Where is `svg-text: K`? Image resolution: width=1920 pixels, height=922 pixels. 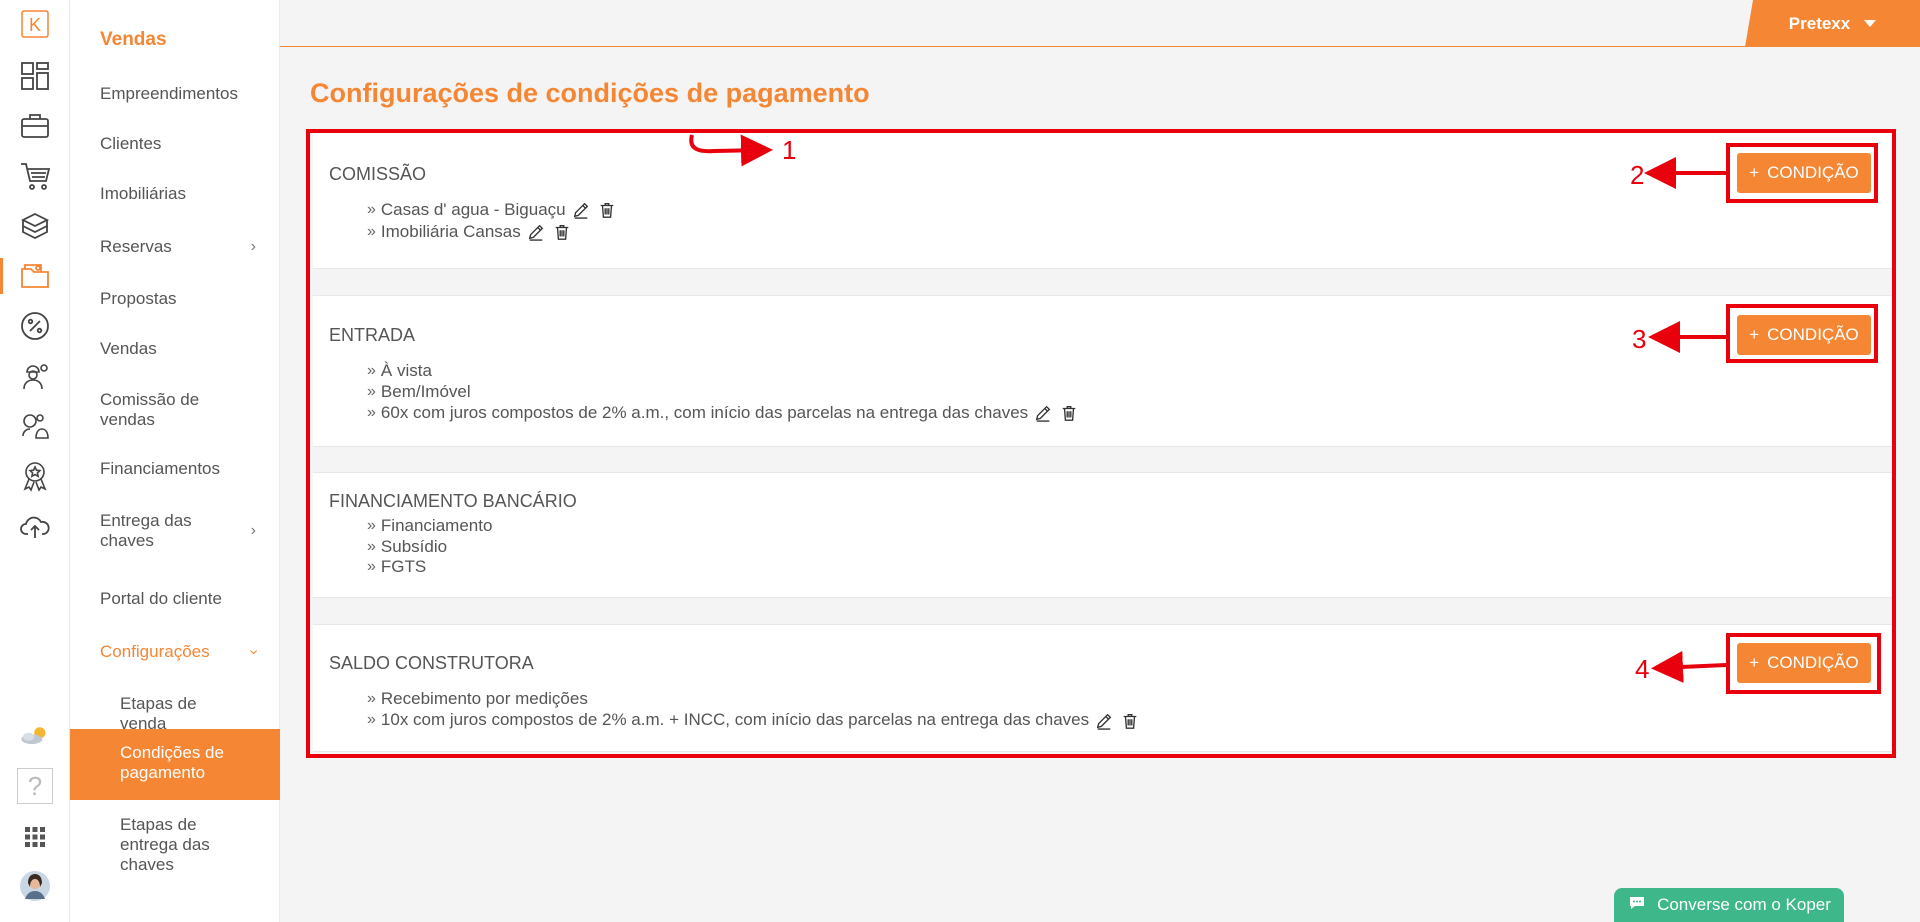 svg-text: K is located at coordinates (35, 25).